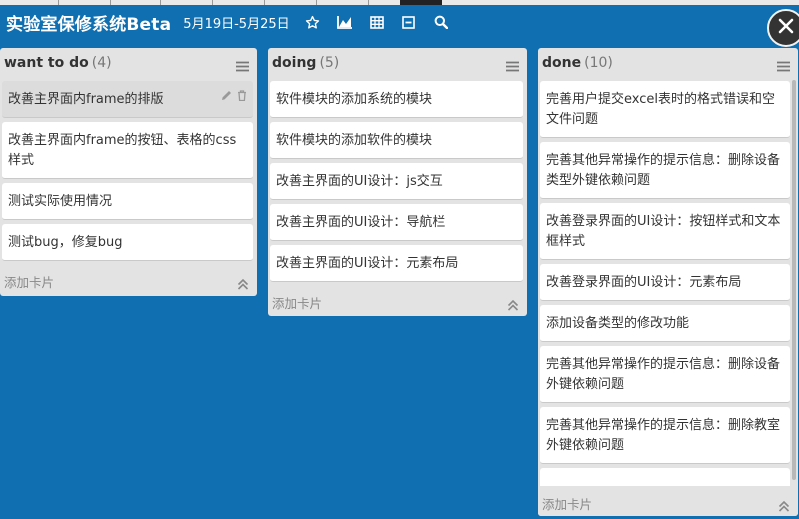  I want to click on edit-icon, so click(226, 98).